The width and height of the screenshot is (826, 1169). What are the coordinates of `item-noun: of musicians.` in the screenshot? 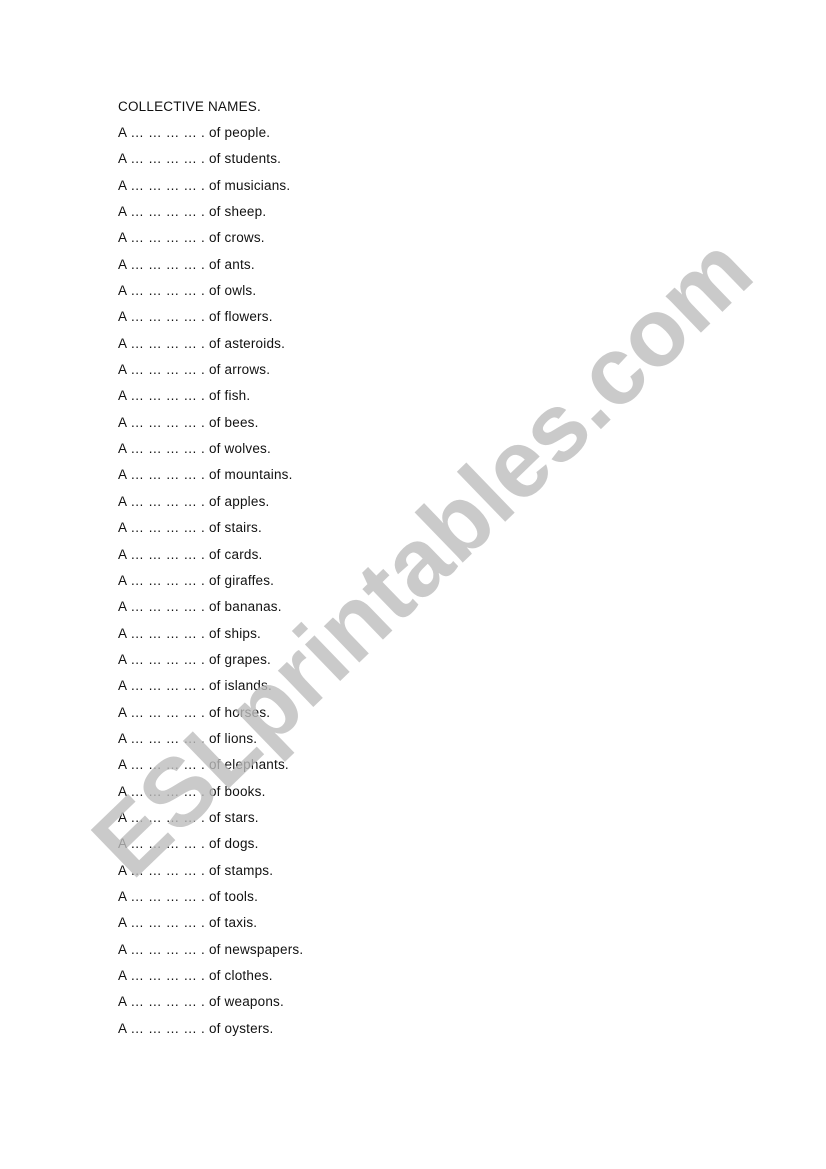 It's located at (249, 185).